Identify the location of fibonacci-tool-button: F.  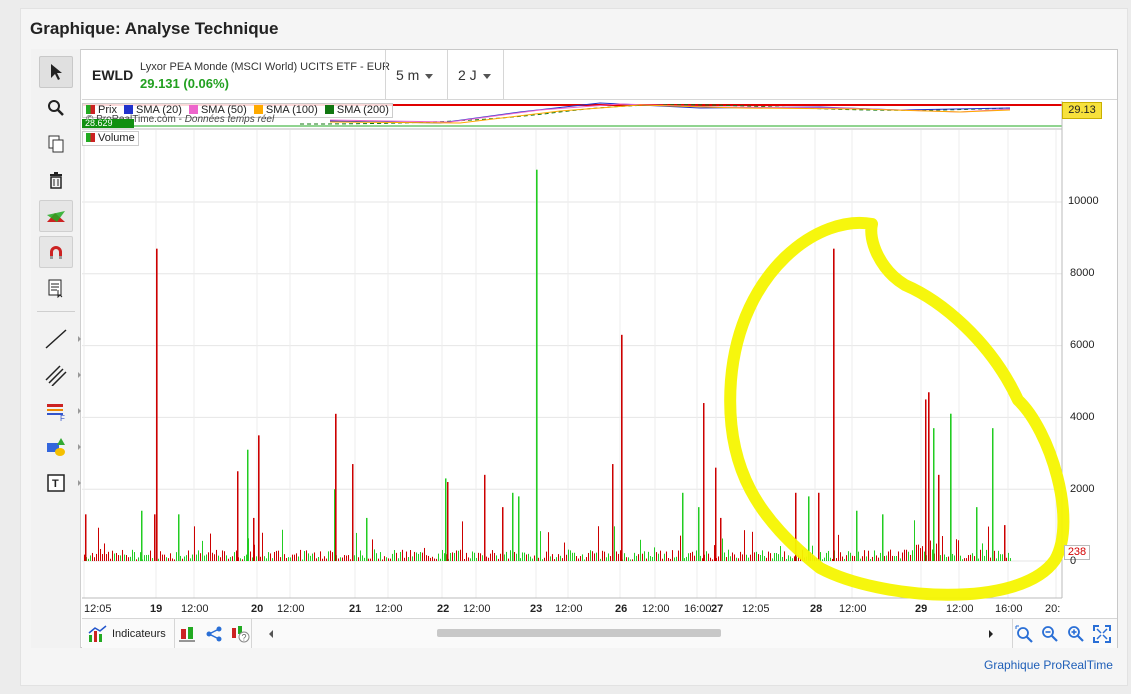
(60, 411).